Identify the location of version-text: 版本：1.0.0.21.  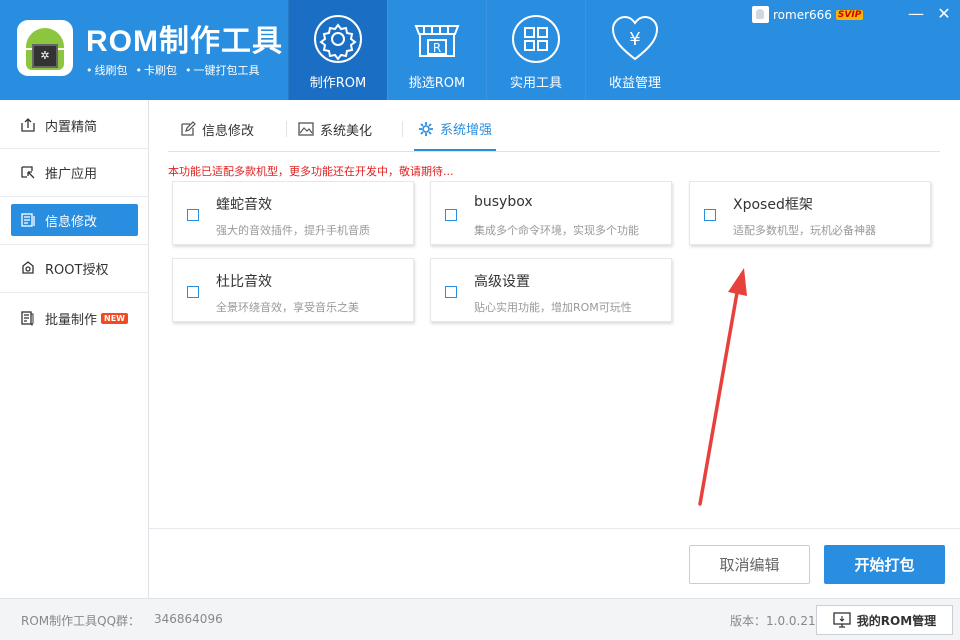
(773, 621).